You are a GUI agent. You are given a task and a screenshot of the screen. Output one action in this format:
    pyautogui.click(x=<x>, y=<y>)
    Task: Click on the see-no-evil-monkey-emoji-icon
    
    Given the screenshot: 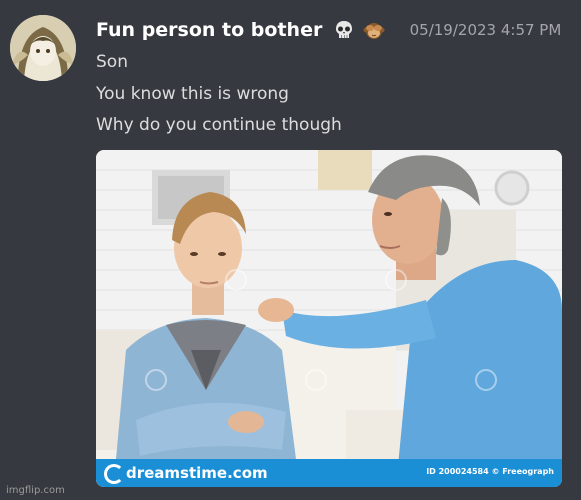 What is the action you would take?
    pyautogui.click(x=374, y=30)
    